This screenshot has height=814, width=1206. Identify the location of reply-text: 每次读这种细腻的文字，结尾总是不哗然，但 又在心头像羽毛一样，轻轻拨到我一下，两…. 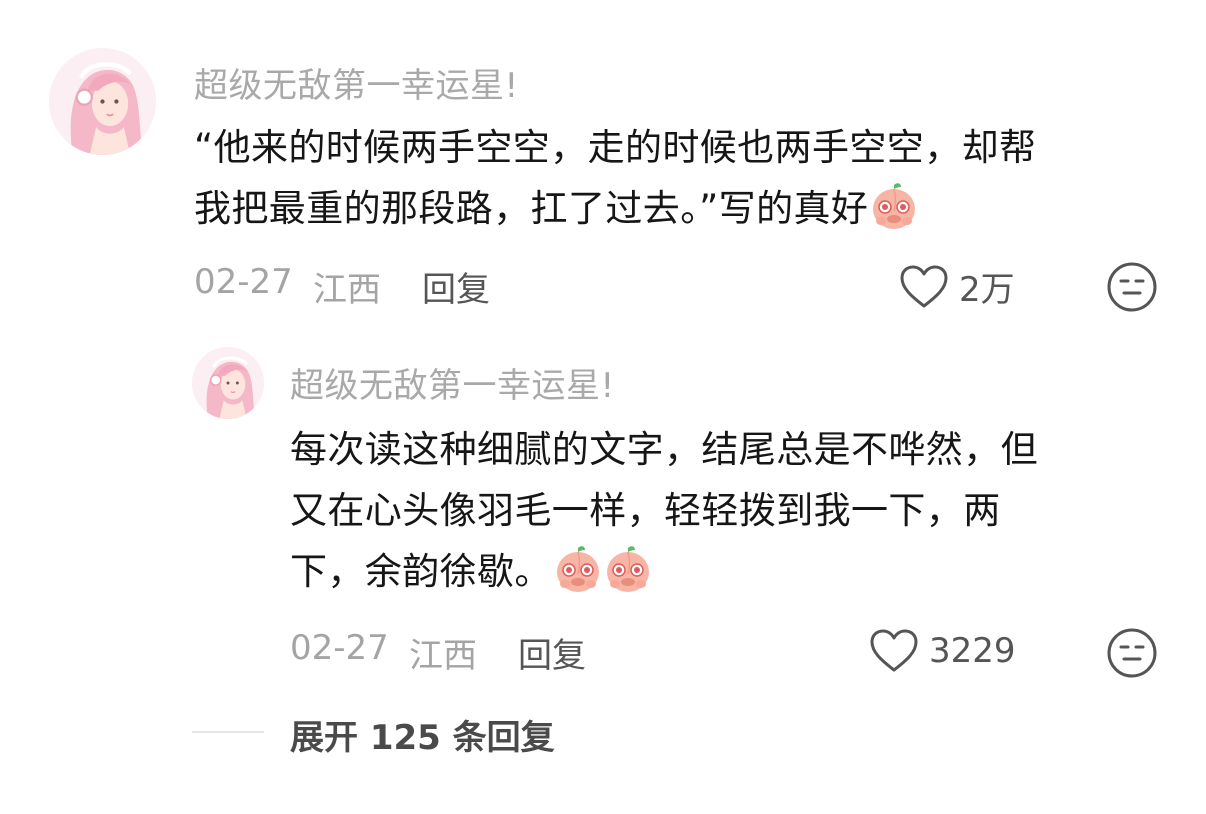
(664, 510).